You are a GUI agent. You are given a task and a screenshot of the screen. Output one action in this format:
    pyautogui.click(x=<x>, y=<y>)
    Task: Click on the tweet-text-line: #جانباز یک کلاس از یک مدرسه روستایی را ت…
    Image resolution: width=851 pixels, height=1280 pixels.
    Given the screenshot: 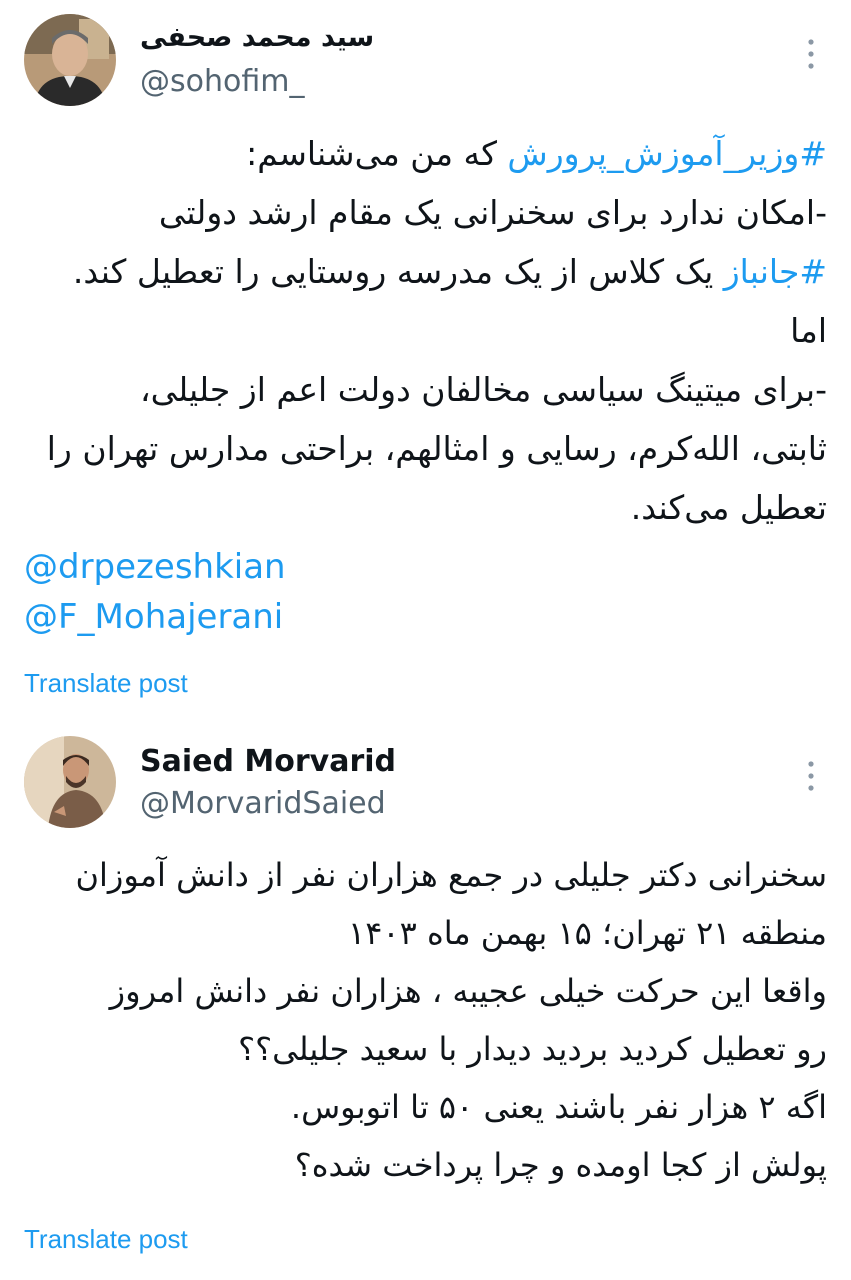 What is the action you would take?
    pyautogui.click(x=427, y=271)
    